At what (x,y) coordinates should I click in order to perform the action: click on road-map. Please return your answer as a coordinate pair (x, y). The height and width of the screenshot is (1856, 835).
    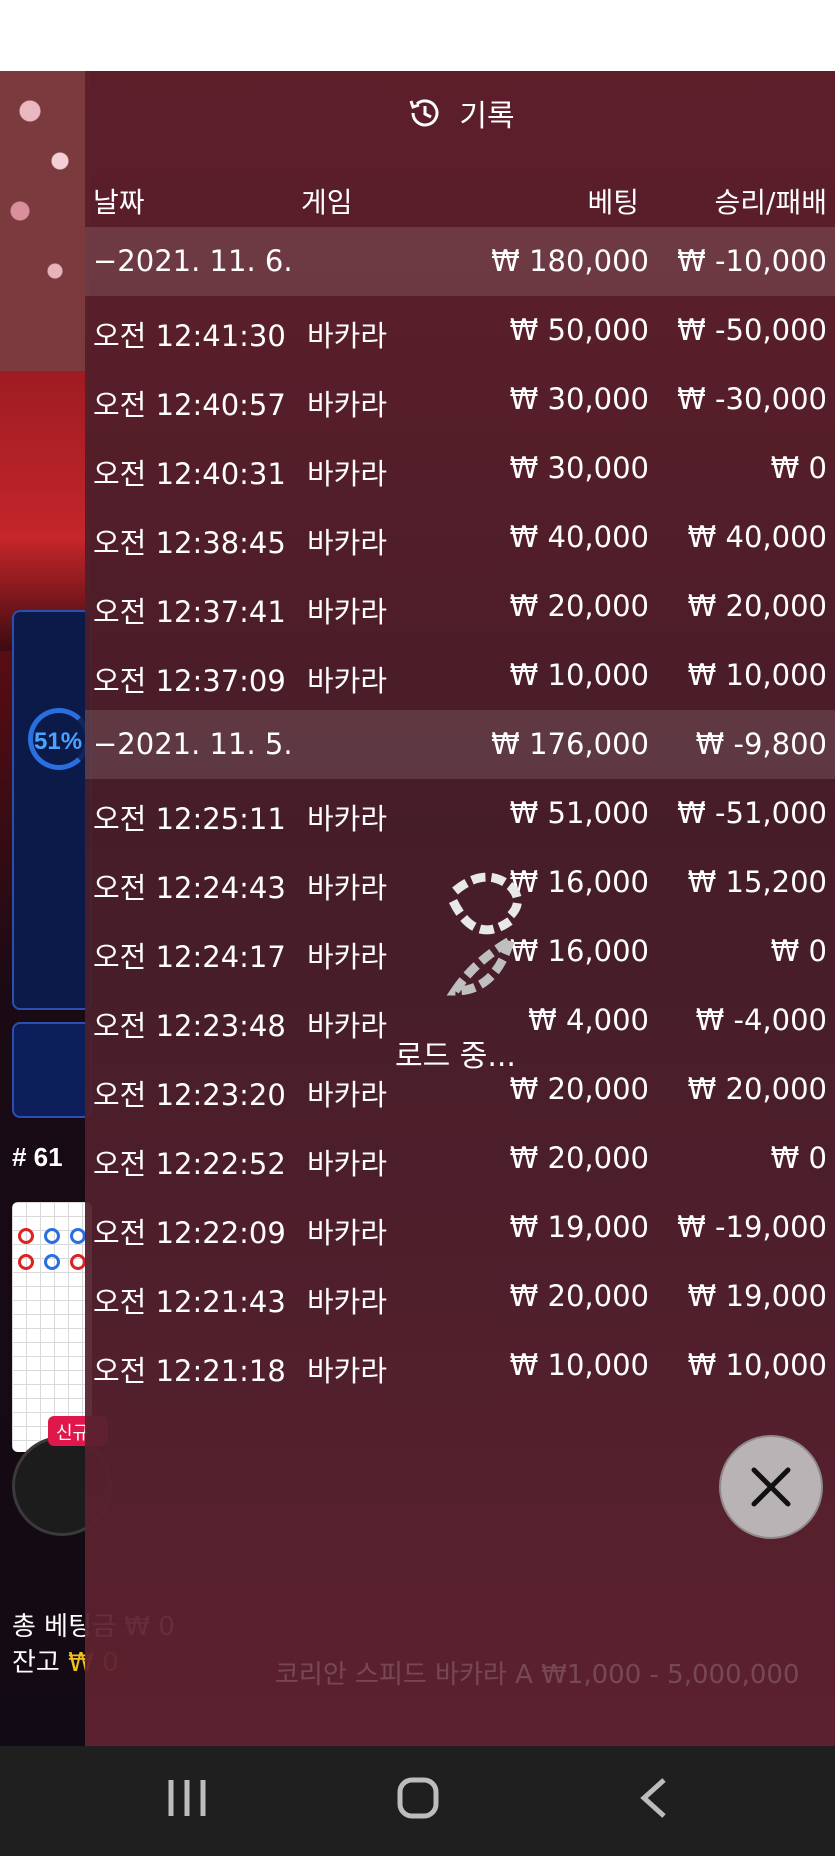
    Looking at the image, I should click on (52, 1327).